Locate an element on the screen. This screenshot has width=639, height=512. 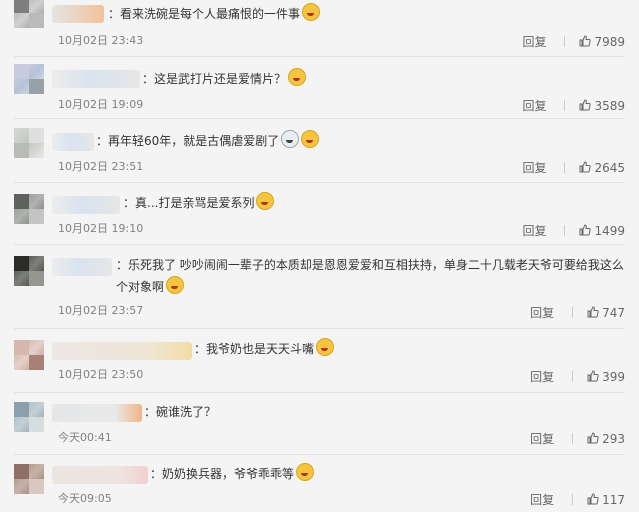
like-button: 3589 is located at coordinates (602, 106).